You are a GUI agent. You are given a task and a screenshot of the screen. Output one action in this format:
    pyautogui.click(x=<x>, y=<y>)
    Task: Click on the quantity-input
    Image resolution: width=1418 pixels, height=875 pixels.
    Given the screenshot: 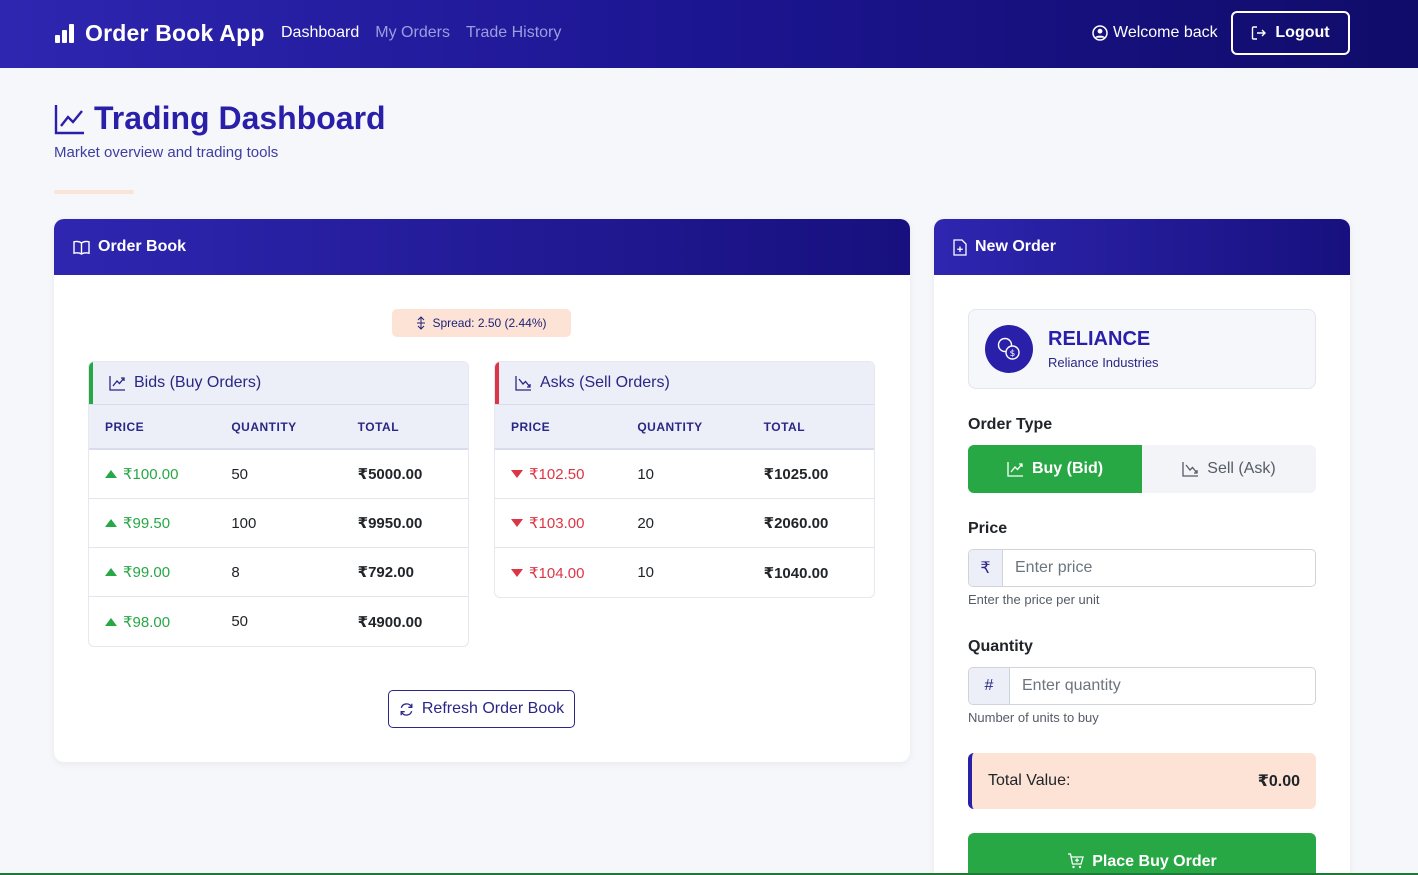 What is the action you would take?
    pyautogui.click(x=1162, y=686)
    